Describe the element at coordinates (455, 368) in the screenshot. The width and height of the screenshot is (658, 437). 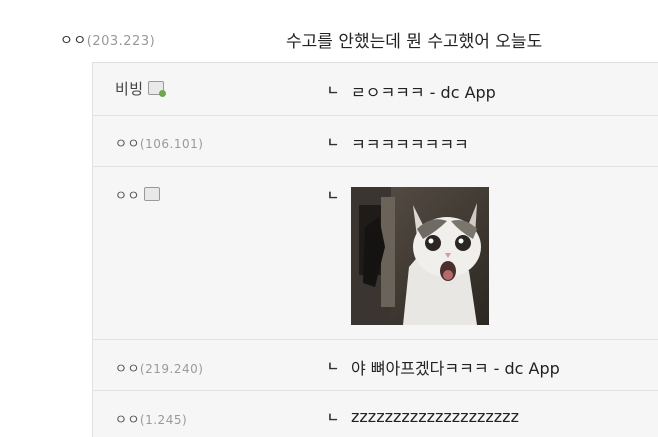
I see `reply-text: 야 뼈아프겠다ㅋㅋㅋ - dc App` at that location.